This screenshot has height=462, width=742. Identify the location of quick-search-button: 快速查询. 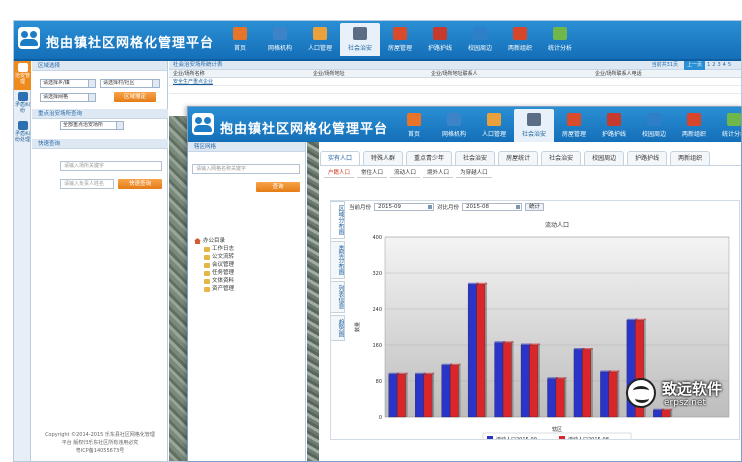
(140, 184).